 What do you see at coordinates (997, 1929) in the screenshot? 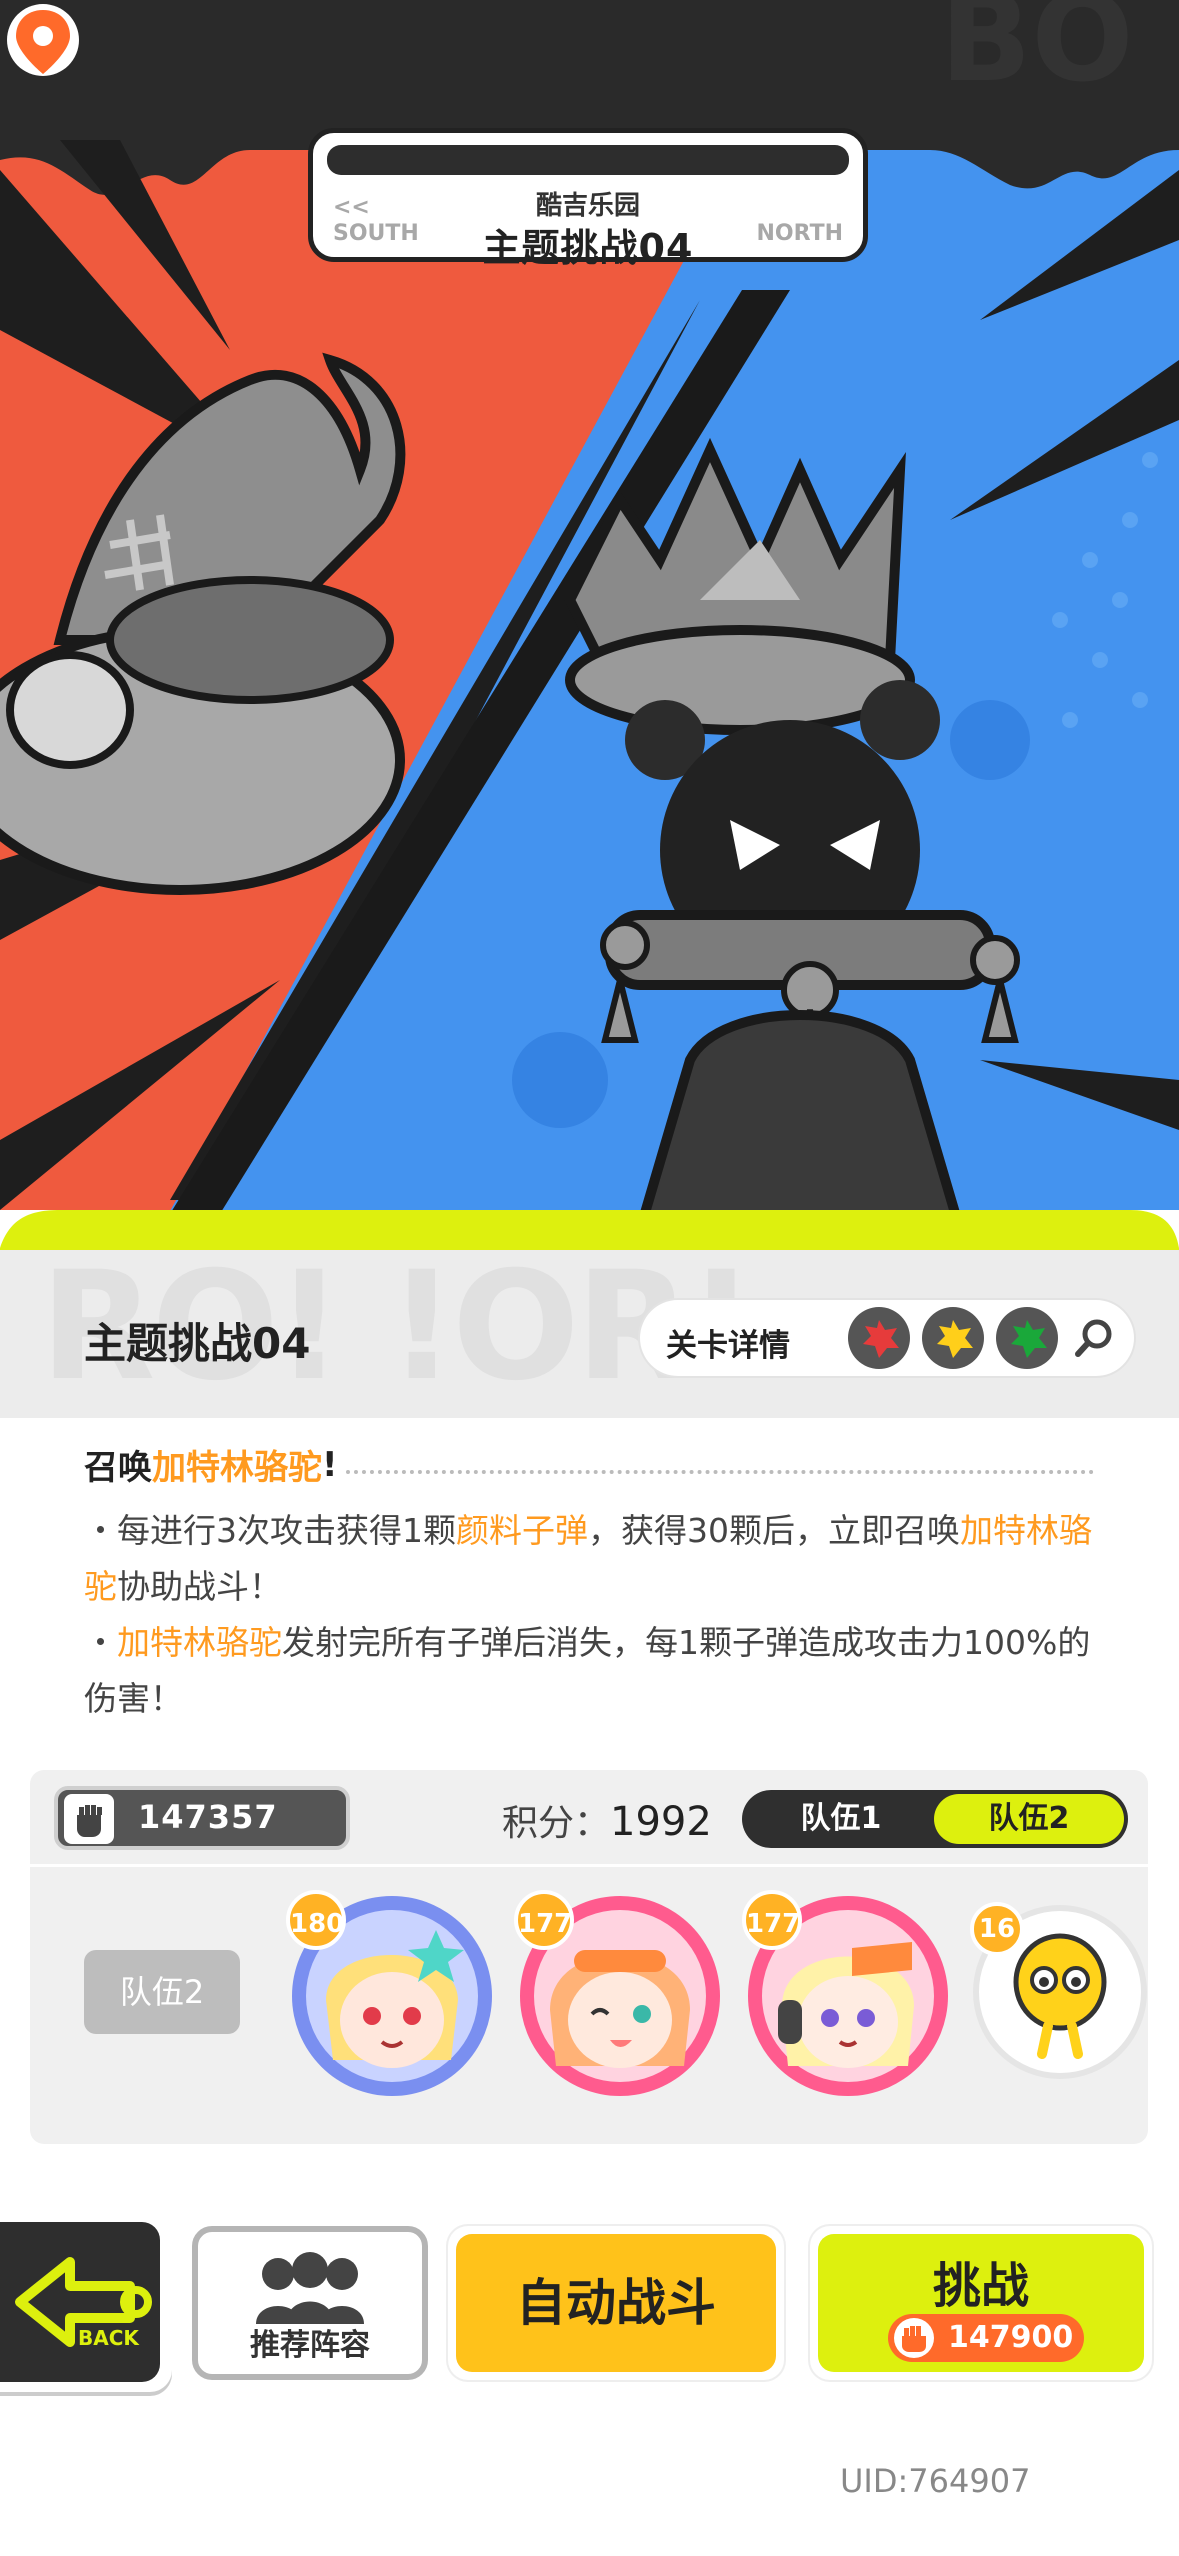
I see `member-level-badge: 16` at bounding box center [997, 1929].